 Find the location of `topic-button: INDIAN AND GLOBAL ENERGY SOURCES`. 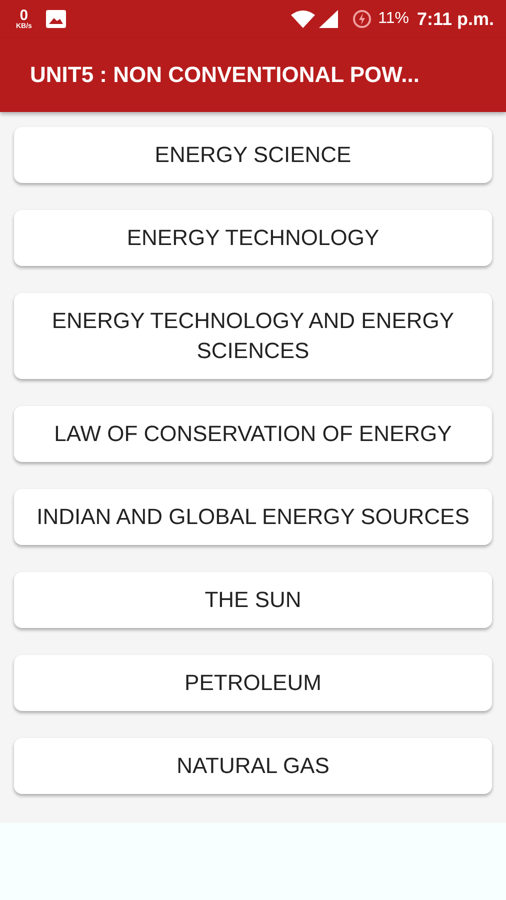

topic-button: INDIAN AND GLOBAL ENERGY SOURCES is located at coordinates (253, 517).